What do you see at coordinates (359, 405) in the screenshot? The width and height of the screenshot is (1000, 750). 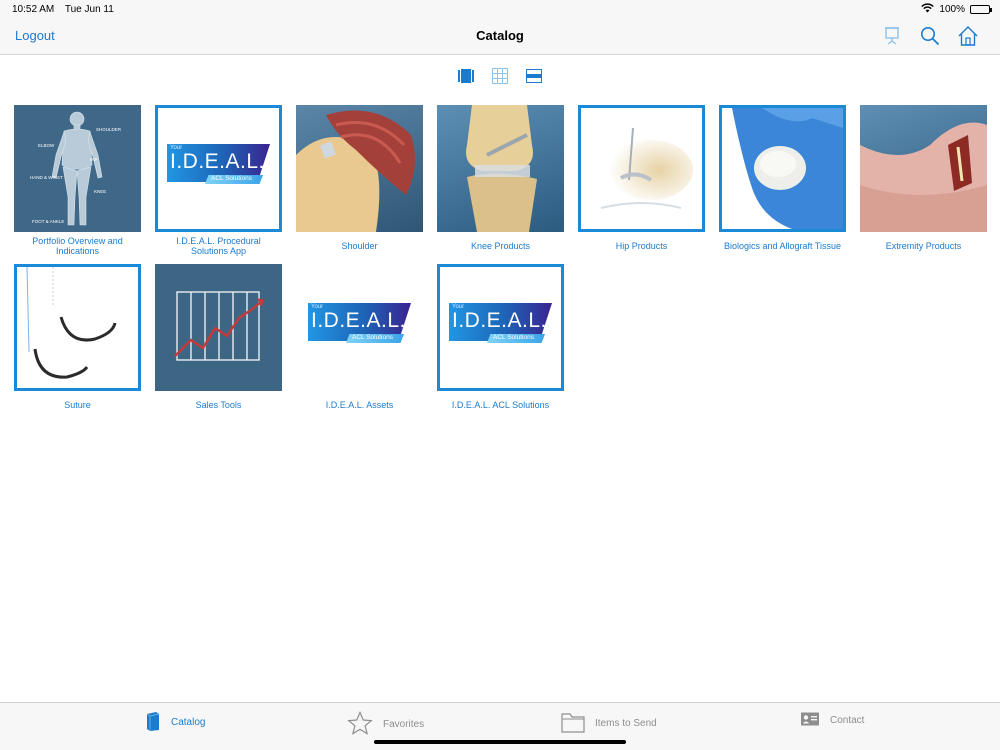 I see `tile-label: I.D.E.A.L. Assets` at bounding box center [359, 405].